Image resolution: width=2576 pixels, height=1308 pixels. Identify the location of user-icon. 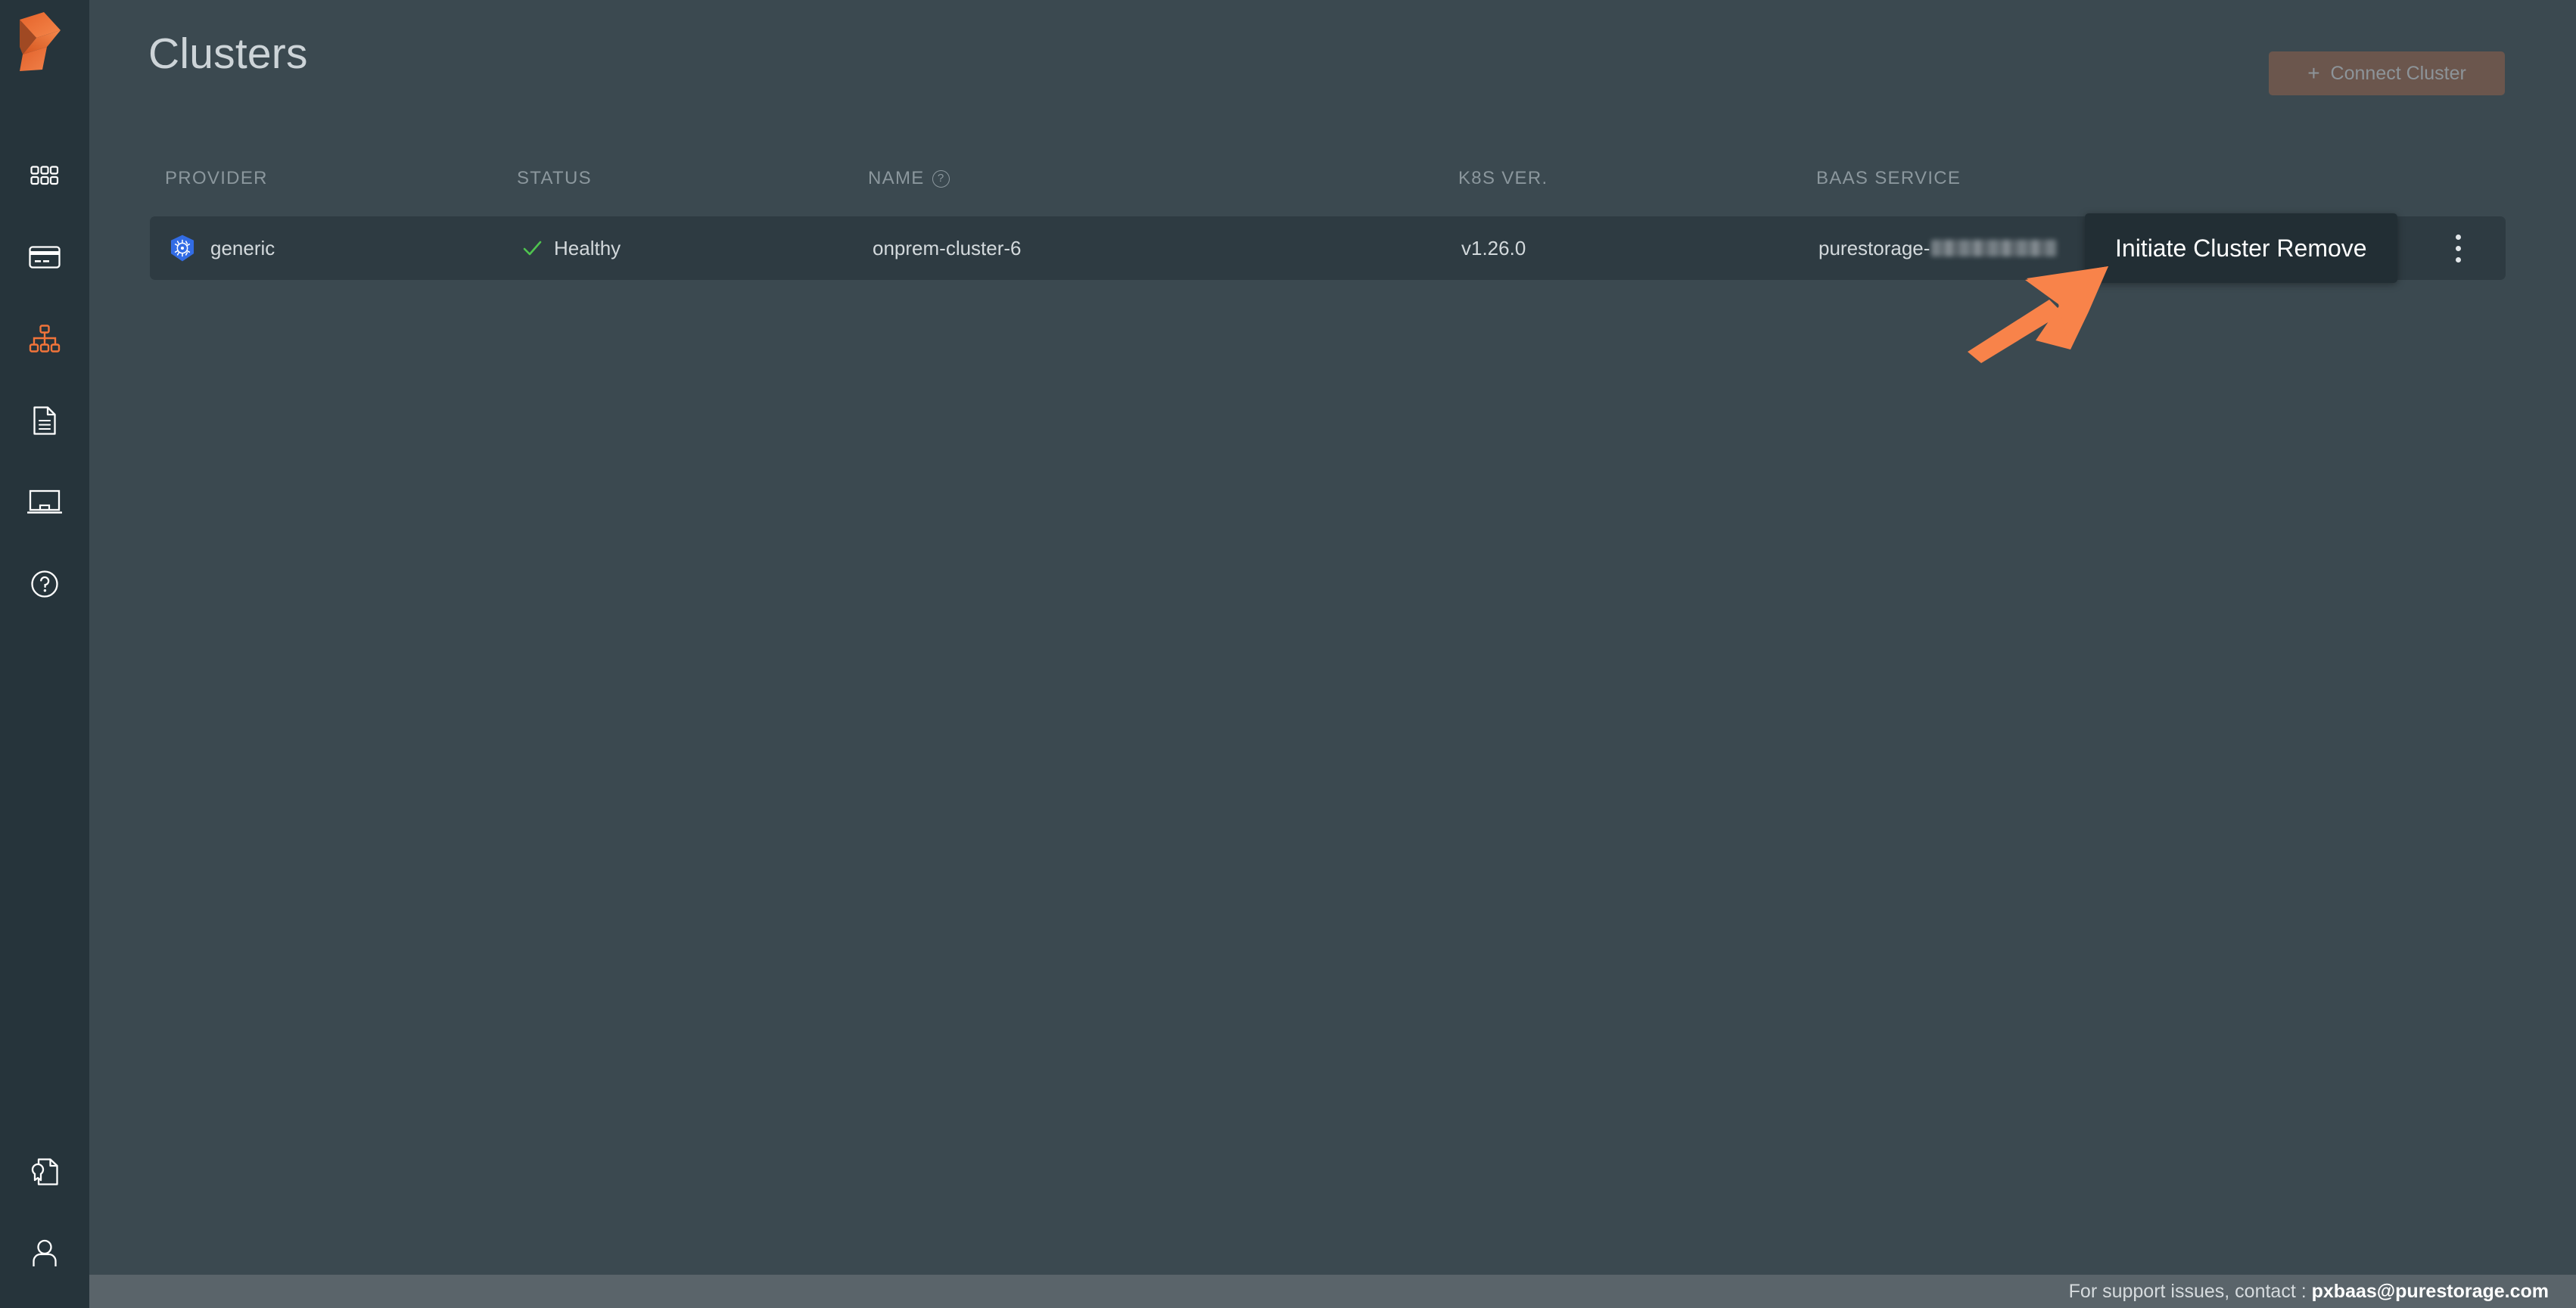
(45, 1254).